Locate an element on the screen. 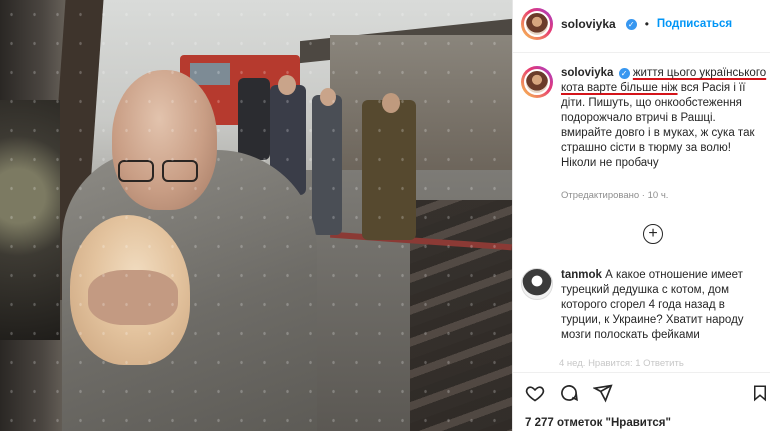  comment-icon is located at coordinates (569, 393).